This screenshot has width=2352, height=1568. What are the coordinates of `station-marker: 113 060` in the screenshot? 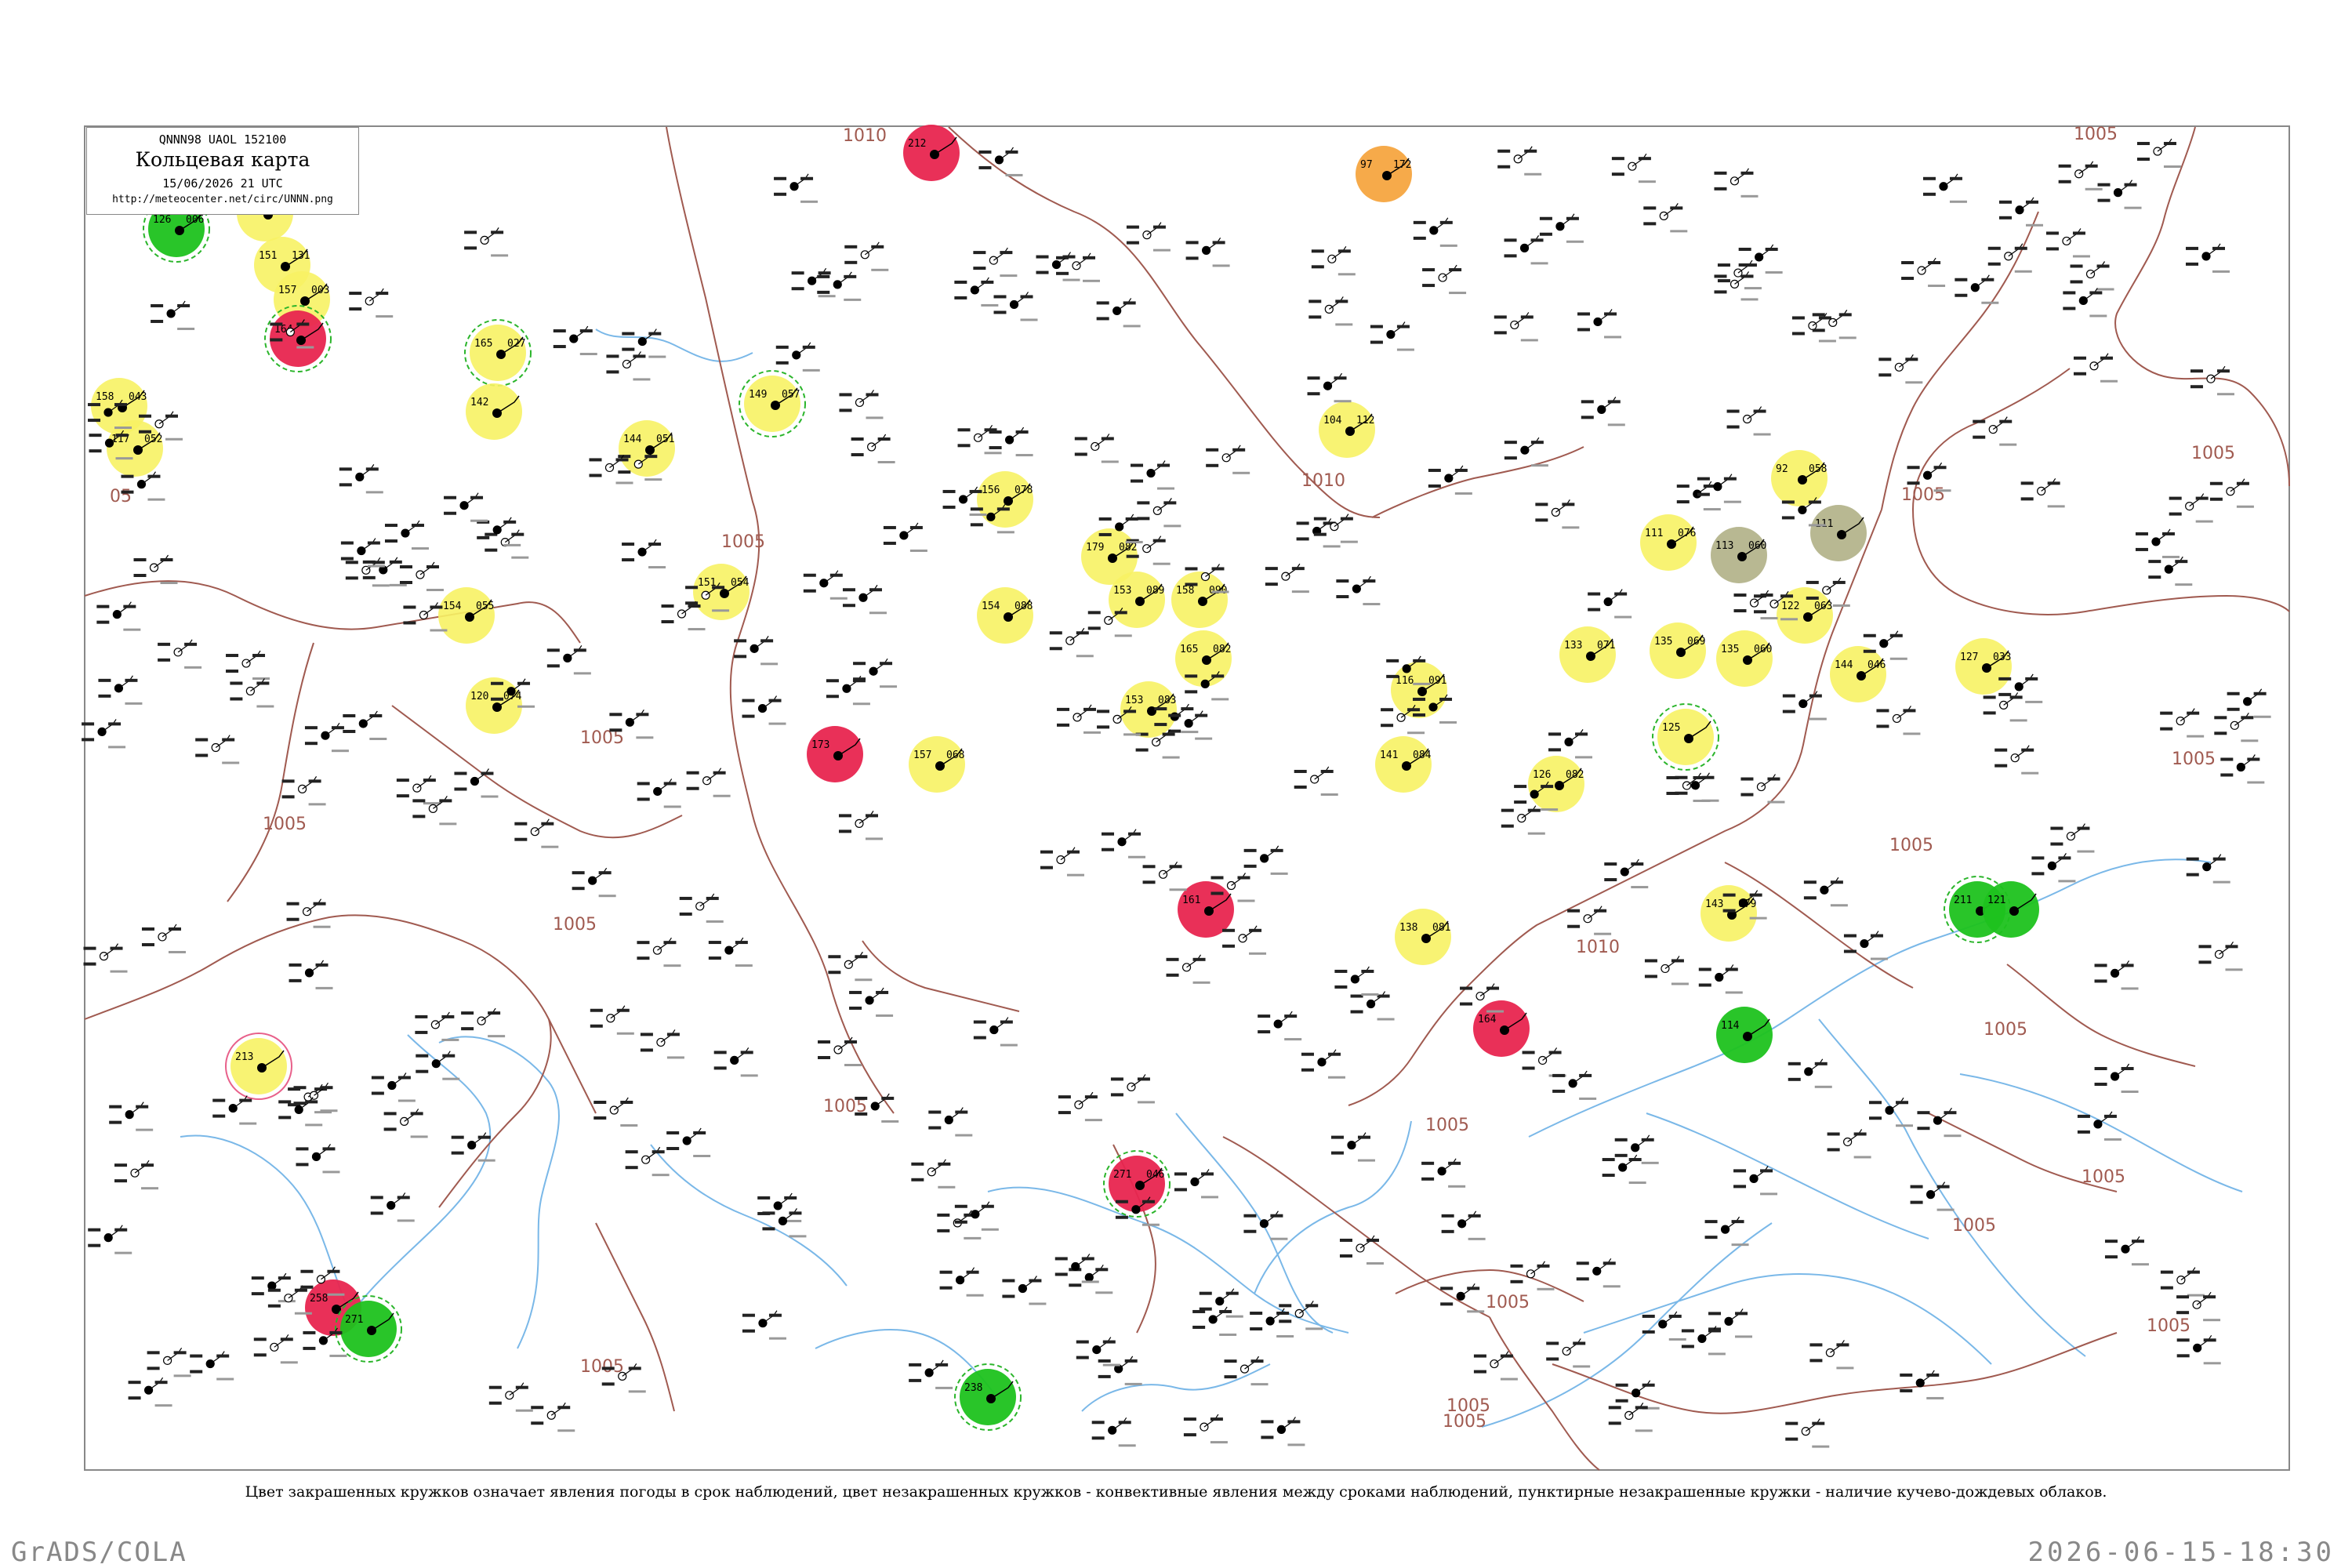 It's located at (1739, 555).